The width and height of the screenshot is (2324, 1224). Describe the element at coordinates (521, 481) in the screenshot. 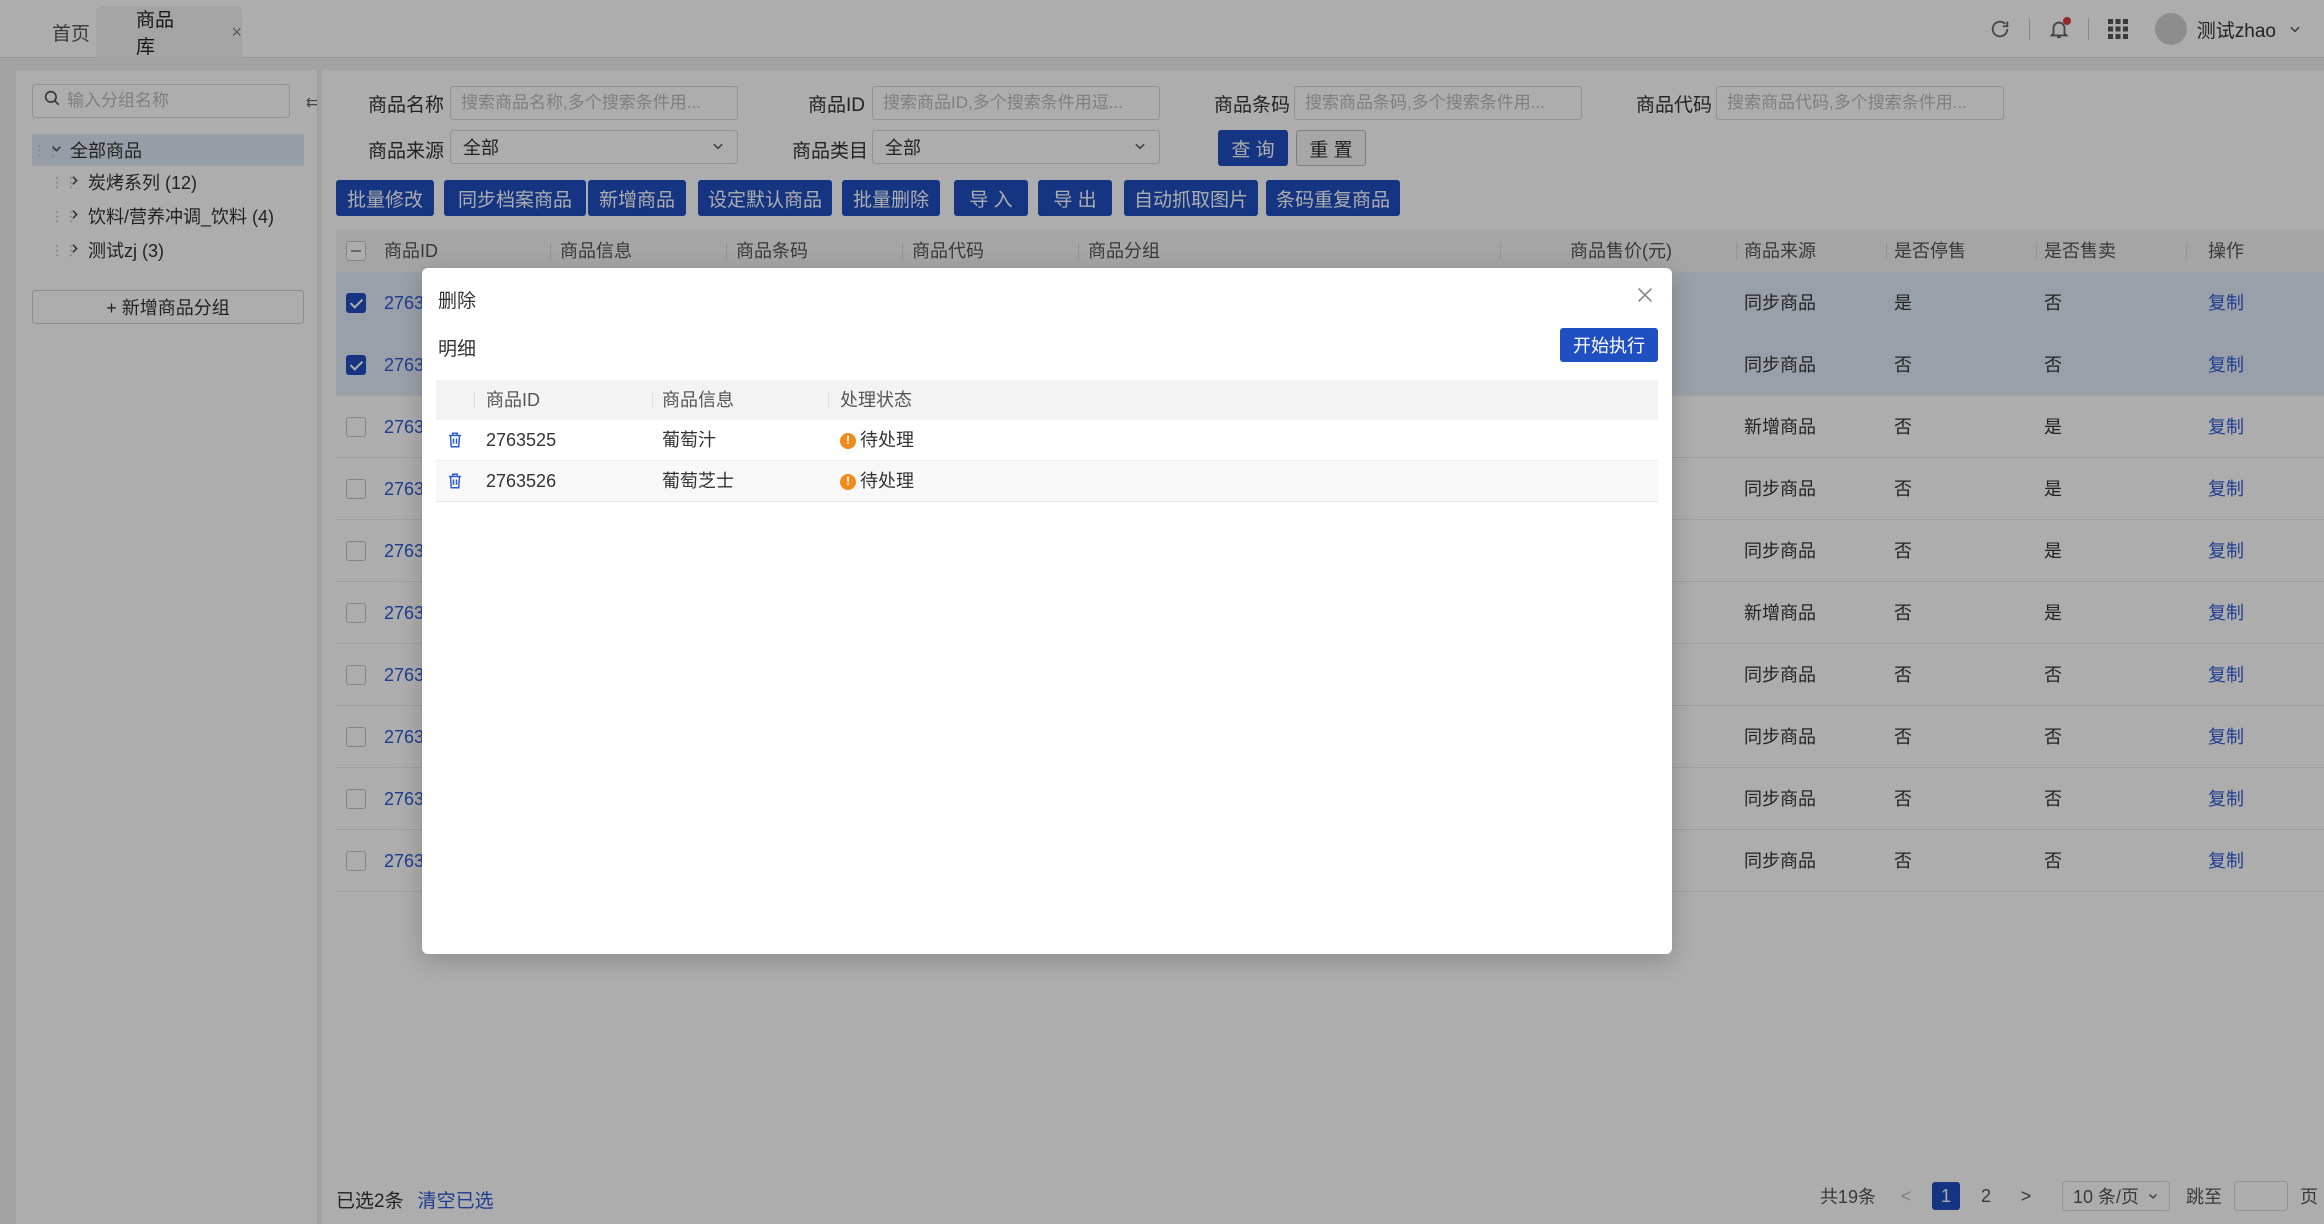

I see `dialog-row-id: 2763526` at that location.